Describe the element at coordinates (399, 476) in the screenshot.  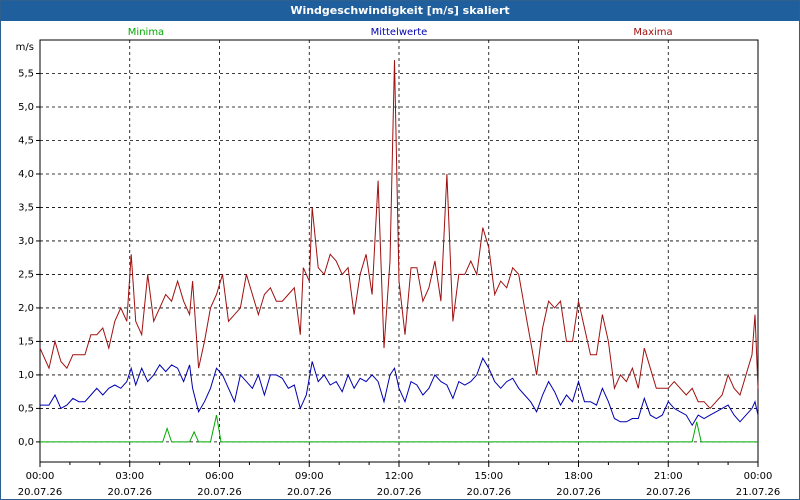
I see `x-tick-time: 12:00` at that location.